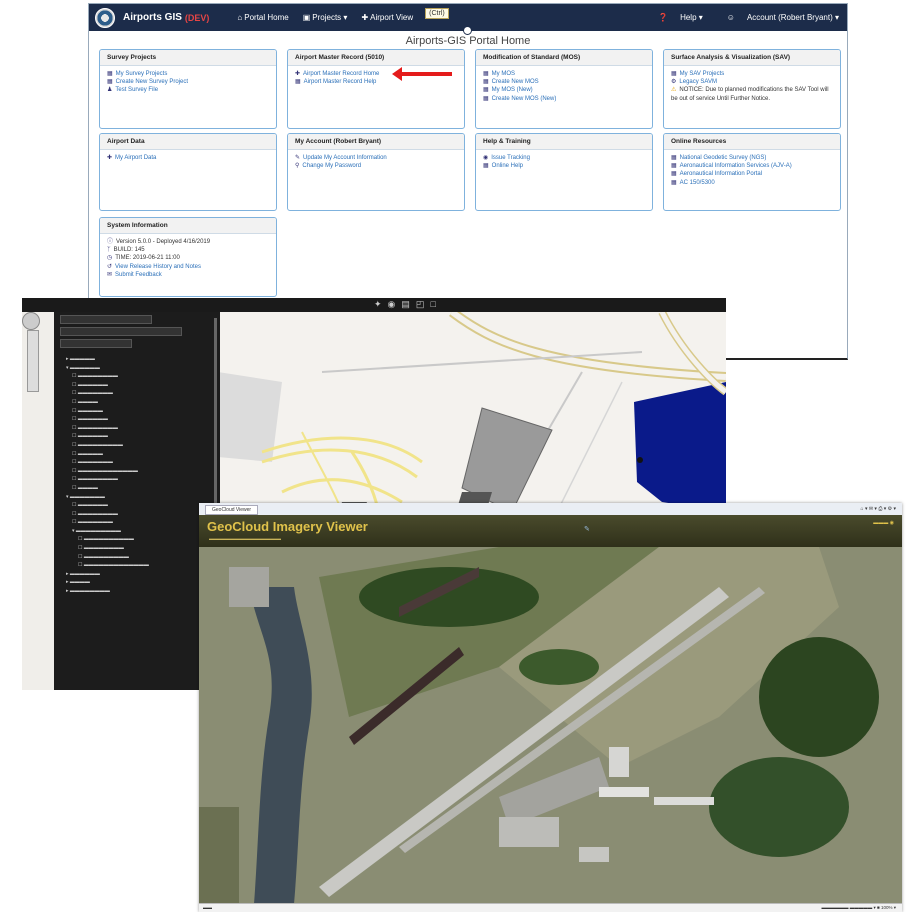 This screenshot has height=912, width=907. I want to click on link-ac-150: ▦ AC 150/5300, so click(752, 183).